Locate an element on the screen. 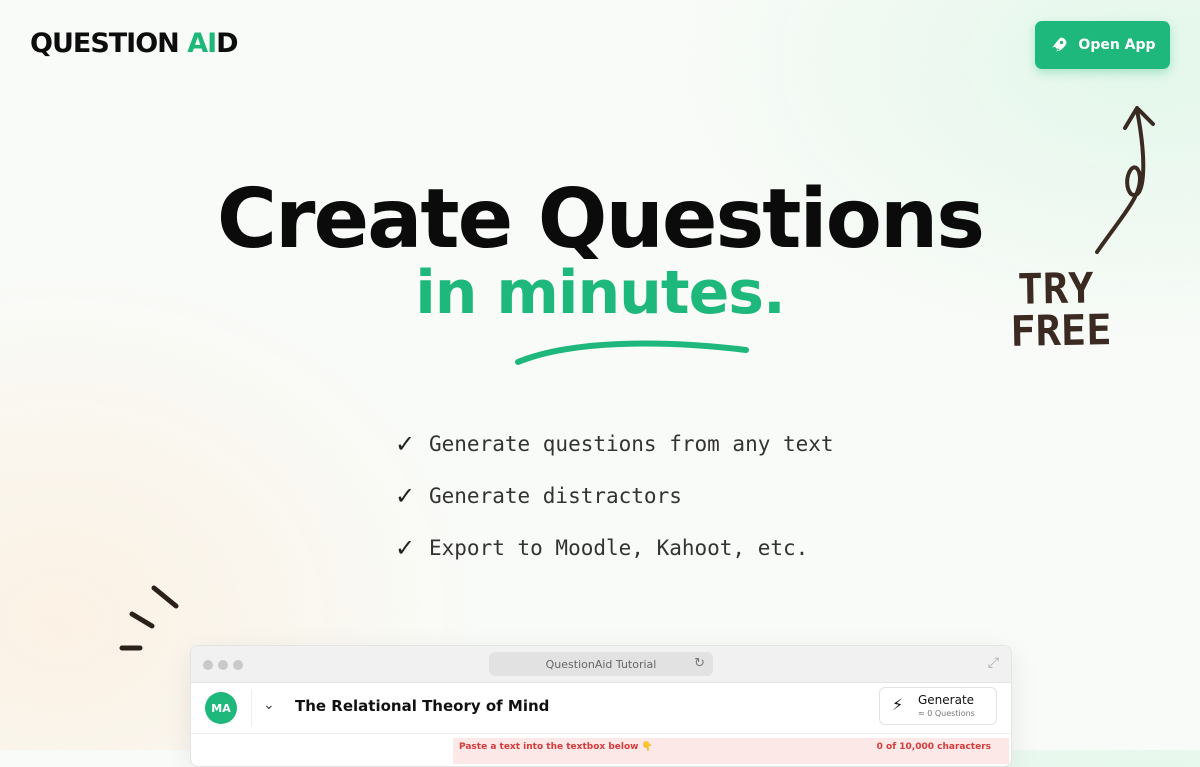 The image size is (1200, 767). generate-count: ≈ 0 Questions is located at coordinates (946, 713).